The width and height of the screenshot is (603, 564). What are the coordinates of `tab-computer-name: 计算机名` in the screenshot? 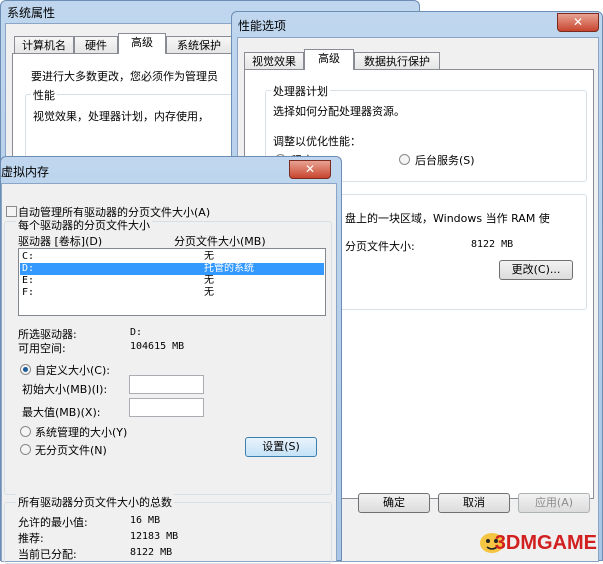 It's located at (44, 45).